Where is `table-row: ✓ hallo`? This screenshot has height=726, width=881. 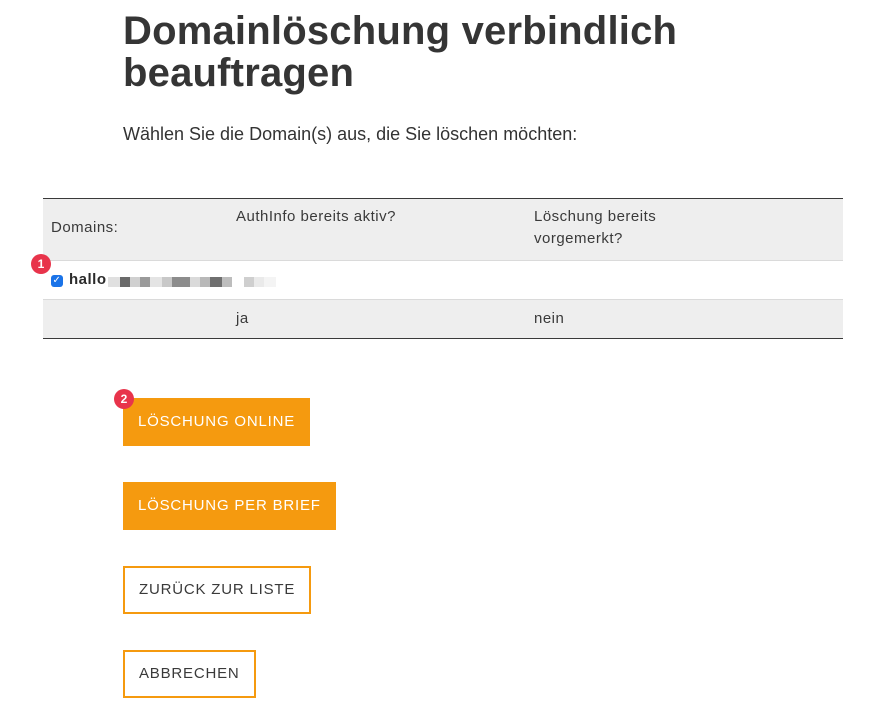
table-row: ✓ hallo is located at coordinates (443, 280).